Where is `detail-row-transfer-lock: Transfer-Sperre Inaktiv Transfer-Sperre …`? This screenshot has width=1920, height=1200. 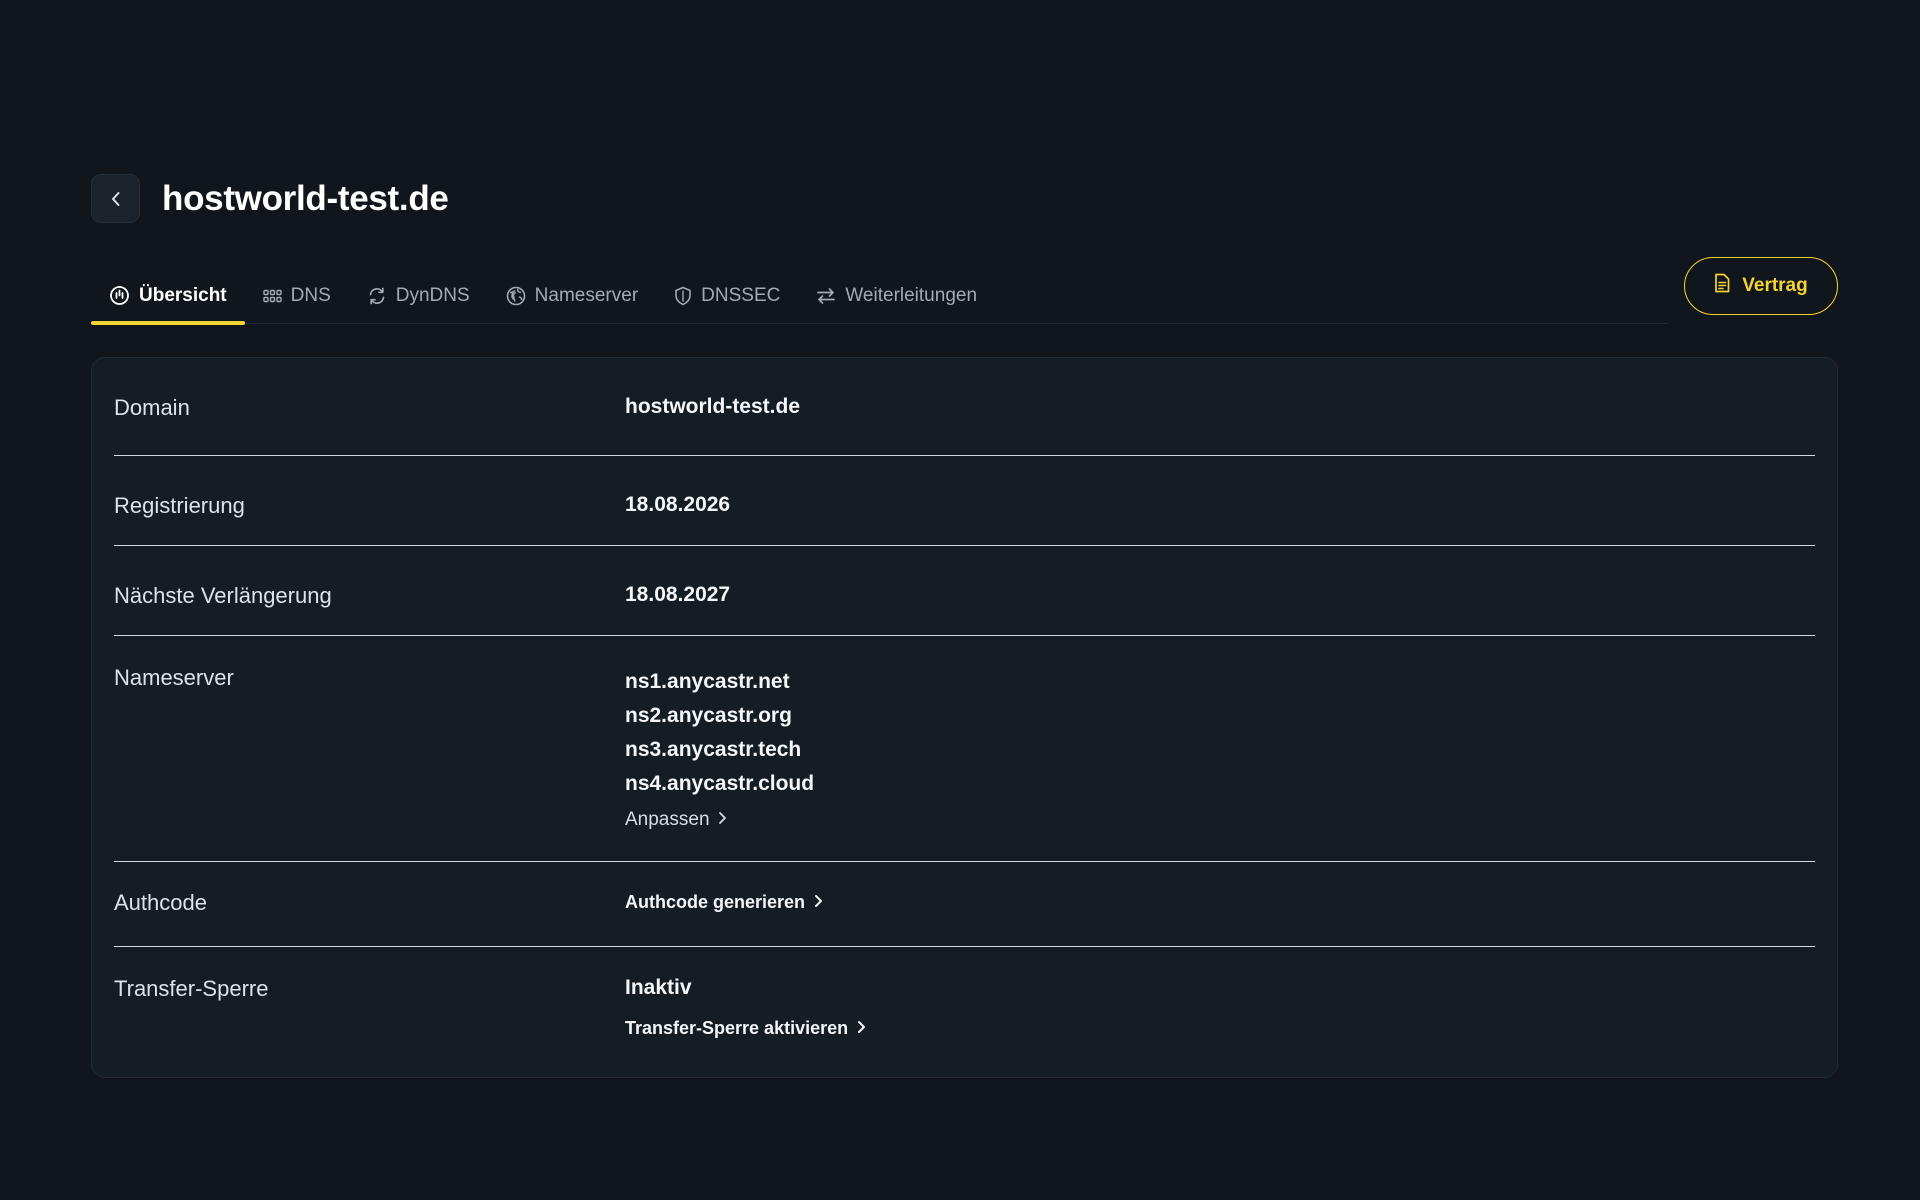
detail-row-transfer-lock: Transfer-Sperre Inaktiv Transfer-Sperre … is located at coordinates (964, 1012).